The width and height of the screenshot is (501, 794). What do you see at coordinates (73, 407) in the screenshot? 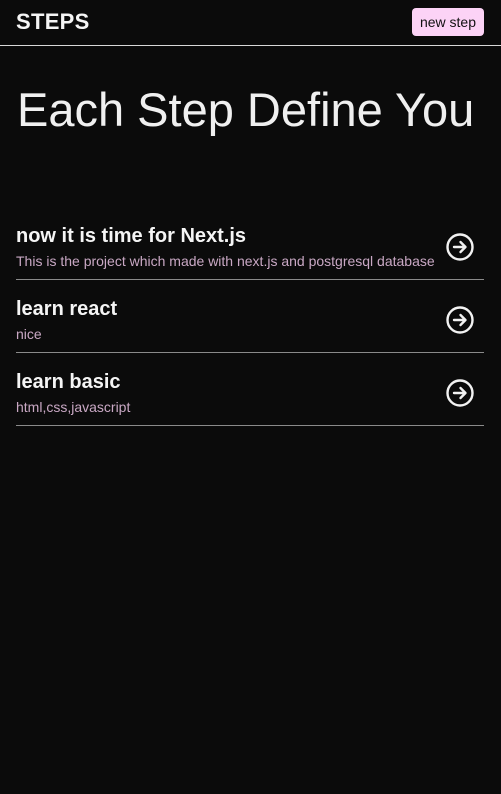
I see `step-description: html,css,javascript` at bounding box center [73, 407].